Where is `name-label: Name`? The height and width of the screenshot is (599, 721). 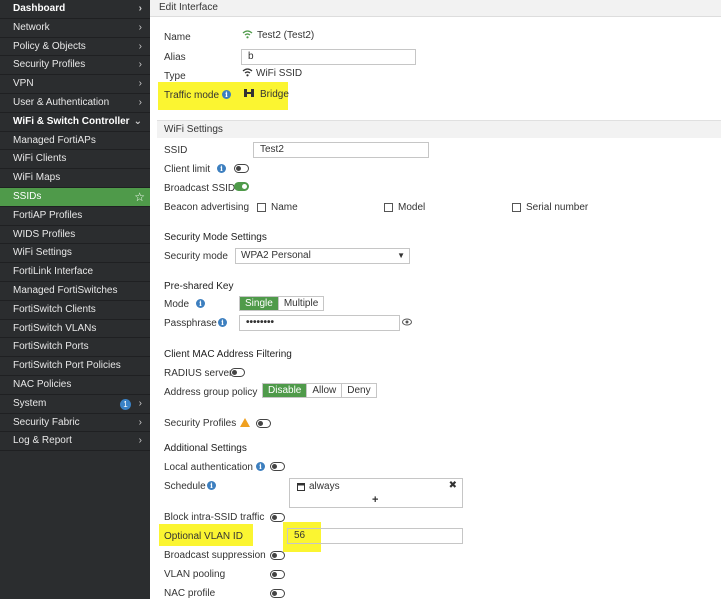 name-label: Name is located at coordinates (177, 37).